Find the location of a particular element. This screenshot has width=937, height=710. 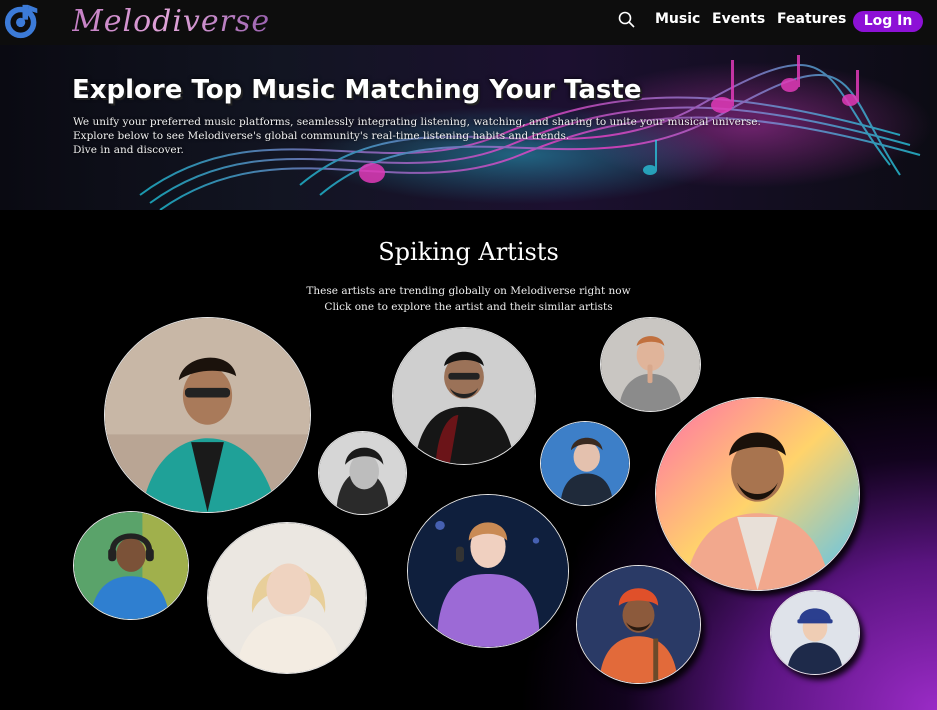

brand-name: Melodiverse is located at coordinates (171, 21).